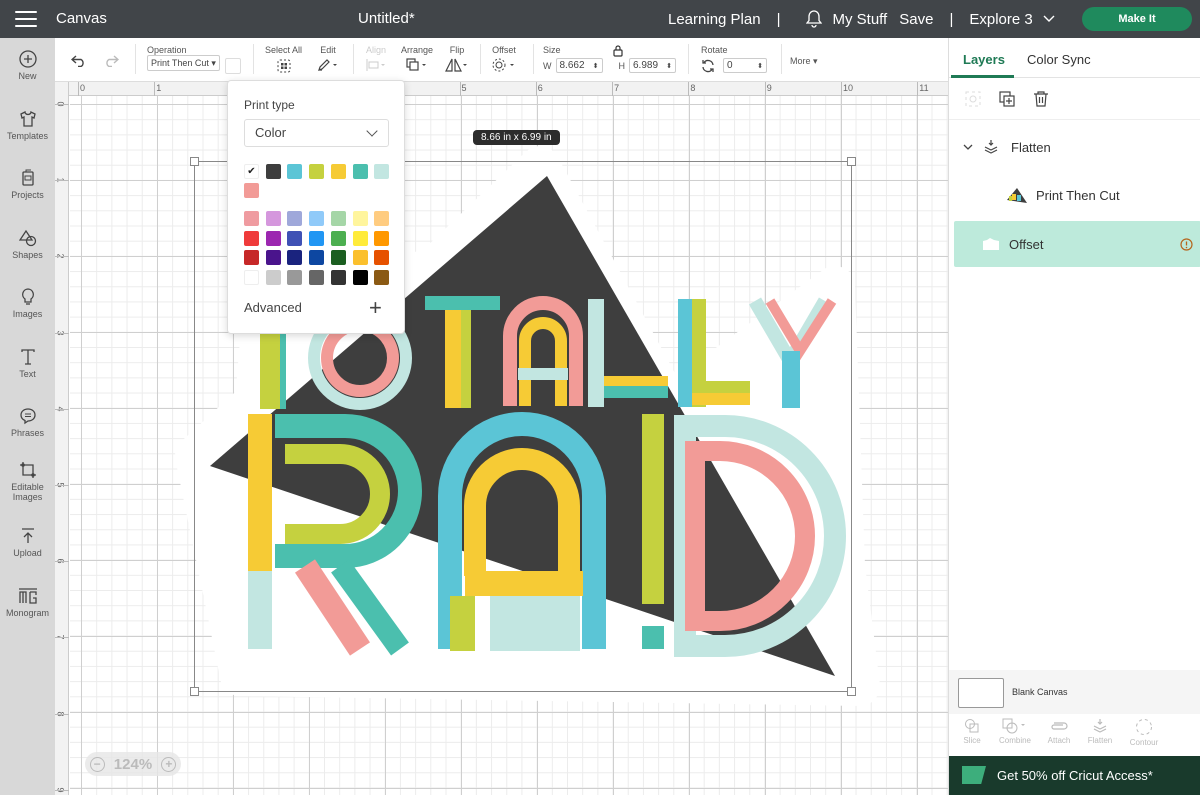 The width and height of the screenshot is (1200, 795). What do you see at coordinates (27, 244) in the screenshot?
I see `sidebar-item-shapes: Shapes` at bounding box center [27, 244].